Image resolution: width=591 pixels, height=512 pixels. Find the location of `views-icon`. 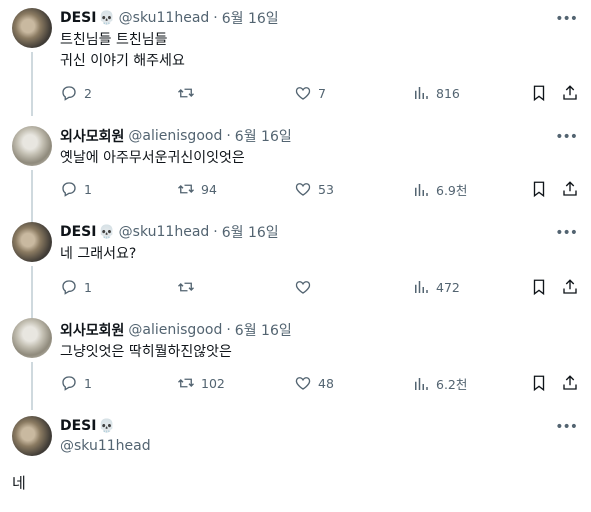

views-icon is located at coordinates (421, 189).